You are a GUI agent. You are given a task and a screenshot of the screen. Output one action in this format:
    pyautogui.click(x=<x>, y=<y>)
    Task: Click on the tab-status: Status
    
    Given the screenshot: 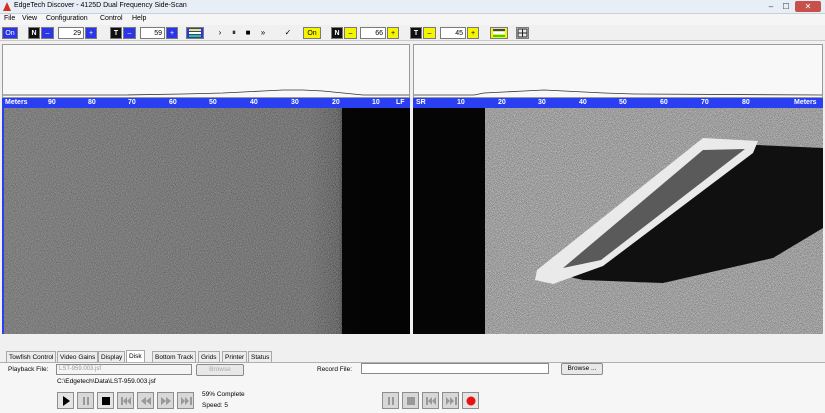 What is the action you would take?
    pyautogui.click(x=260, y=356)
    